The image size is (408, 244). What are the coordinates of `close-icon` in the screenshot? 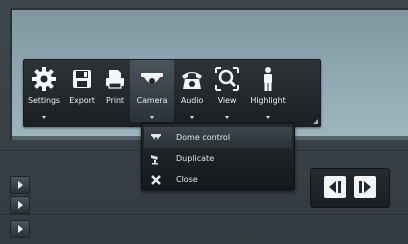 It's located at (156, 180).